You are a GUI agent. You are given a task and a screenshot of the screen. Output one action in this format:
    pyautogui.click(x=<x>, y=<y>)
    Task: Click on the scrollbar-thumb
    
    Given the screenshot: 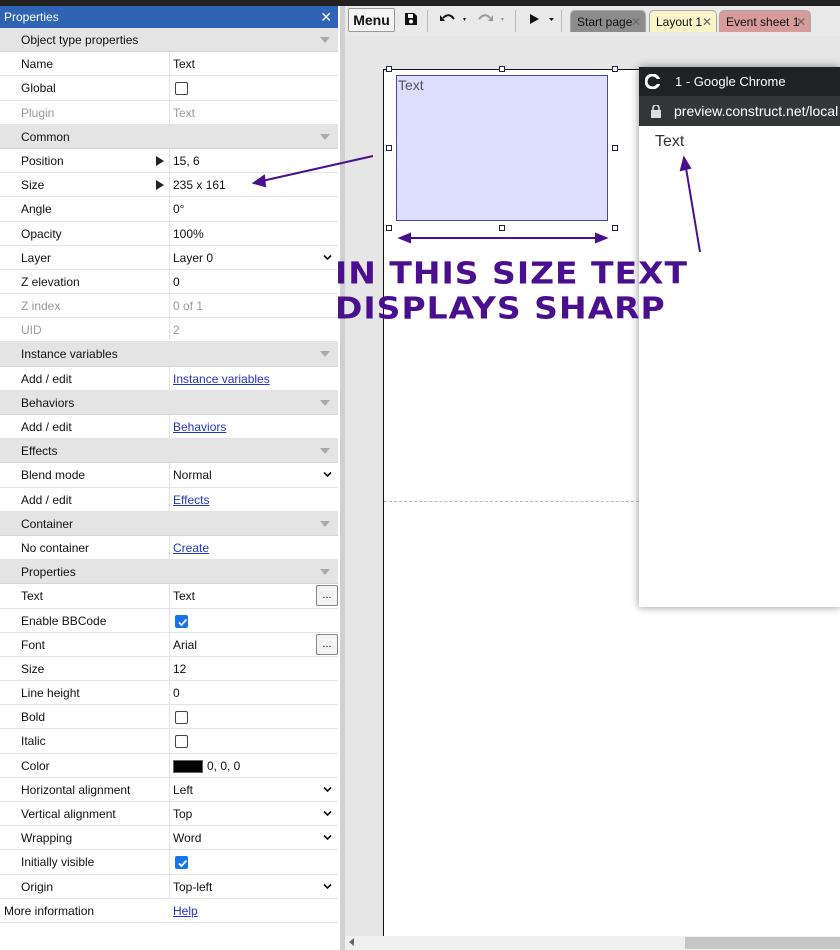 What is the action you would take?
    pyautogui.click(x=762, y=943)
    